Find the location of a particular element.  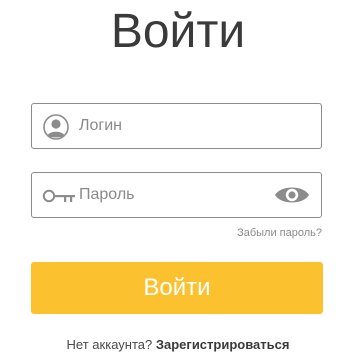

login-button: Войти is located at coordinates (177, 288).